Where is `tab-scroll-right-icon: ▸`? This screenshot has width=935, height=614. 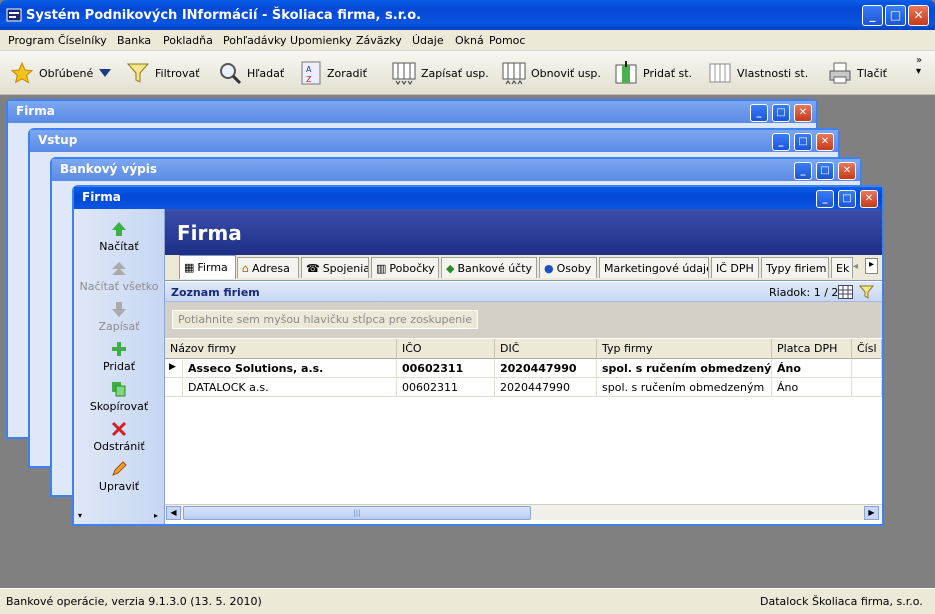
tab-scroll-right-icon: ▸ is located at coordinates (871, 266).